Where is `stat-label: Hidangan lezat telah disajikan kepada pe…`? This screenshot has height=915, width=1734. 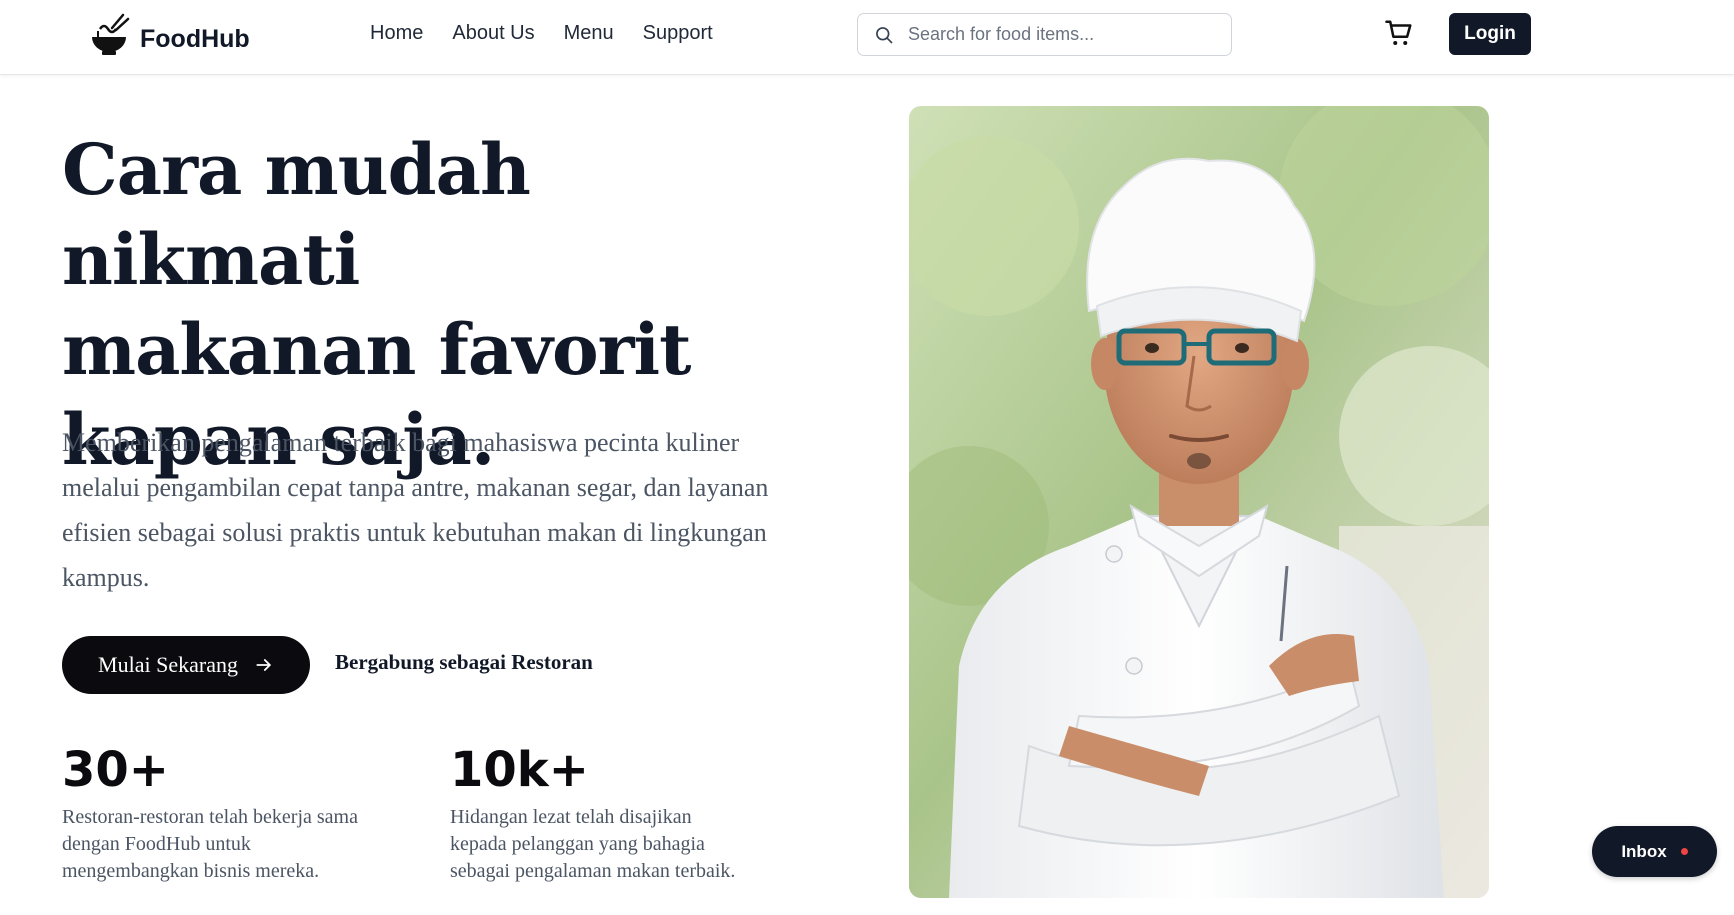 stat-label: Hidangan lezat telah disajikan kepada pe… is located at coordinates (593, 844).